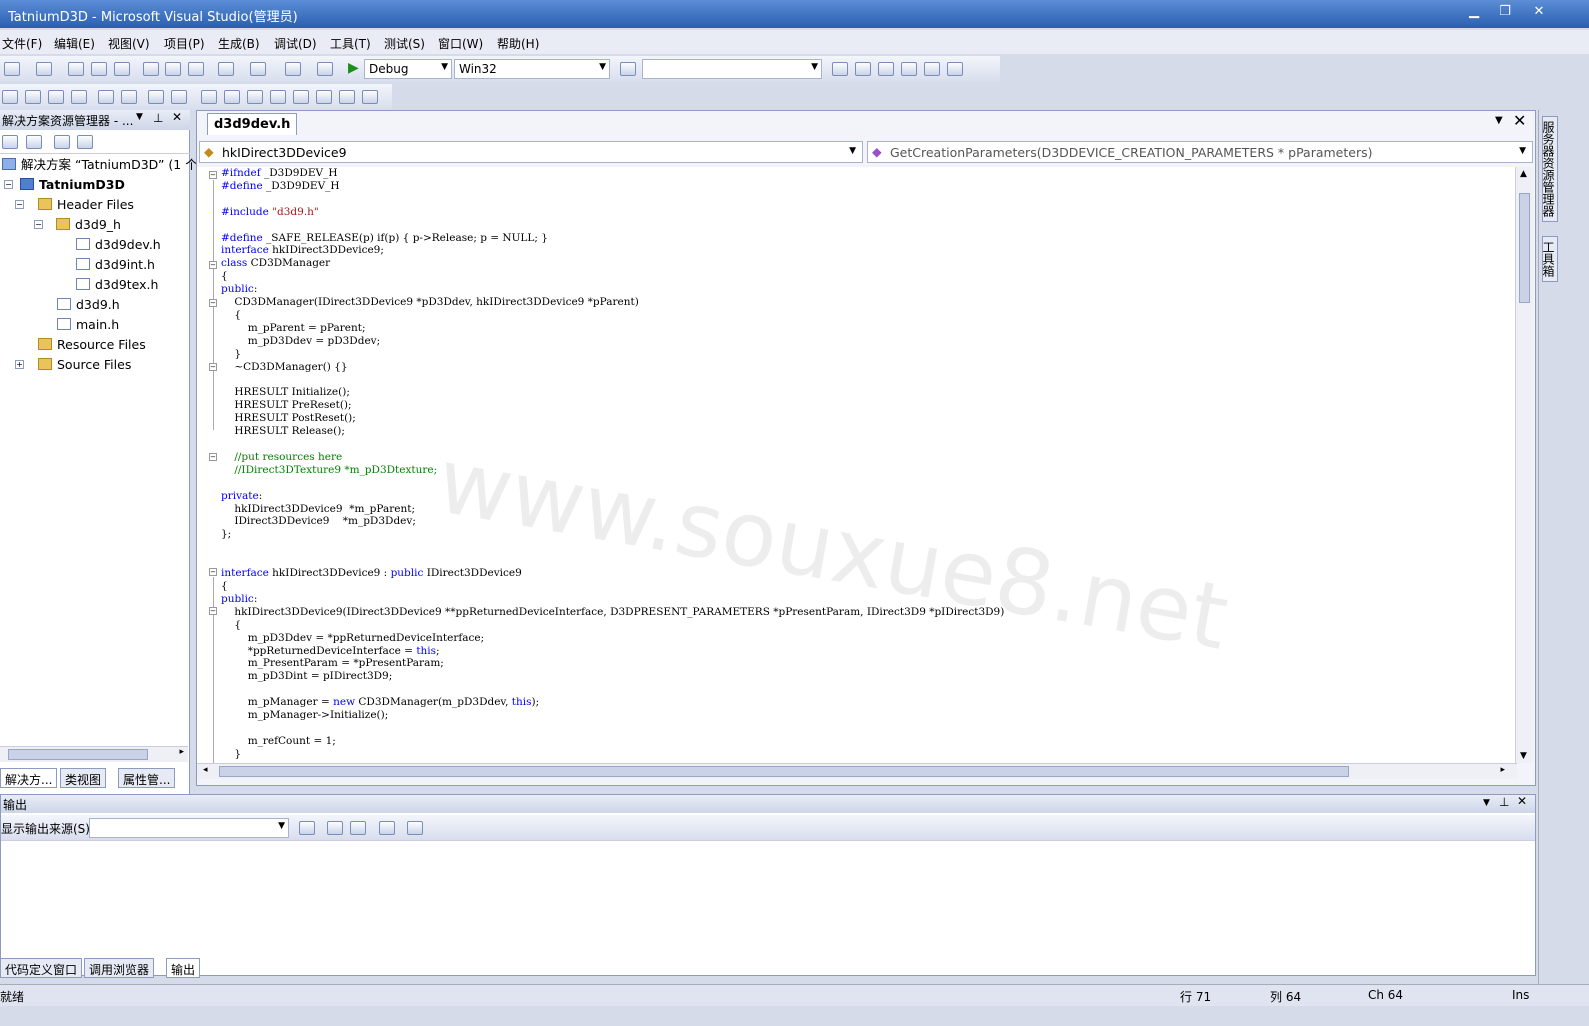 This screenshot has height=1026, width=1589. I want to click on find-in-files-icon, so click(628, 69).